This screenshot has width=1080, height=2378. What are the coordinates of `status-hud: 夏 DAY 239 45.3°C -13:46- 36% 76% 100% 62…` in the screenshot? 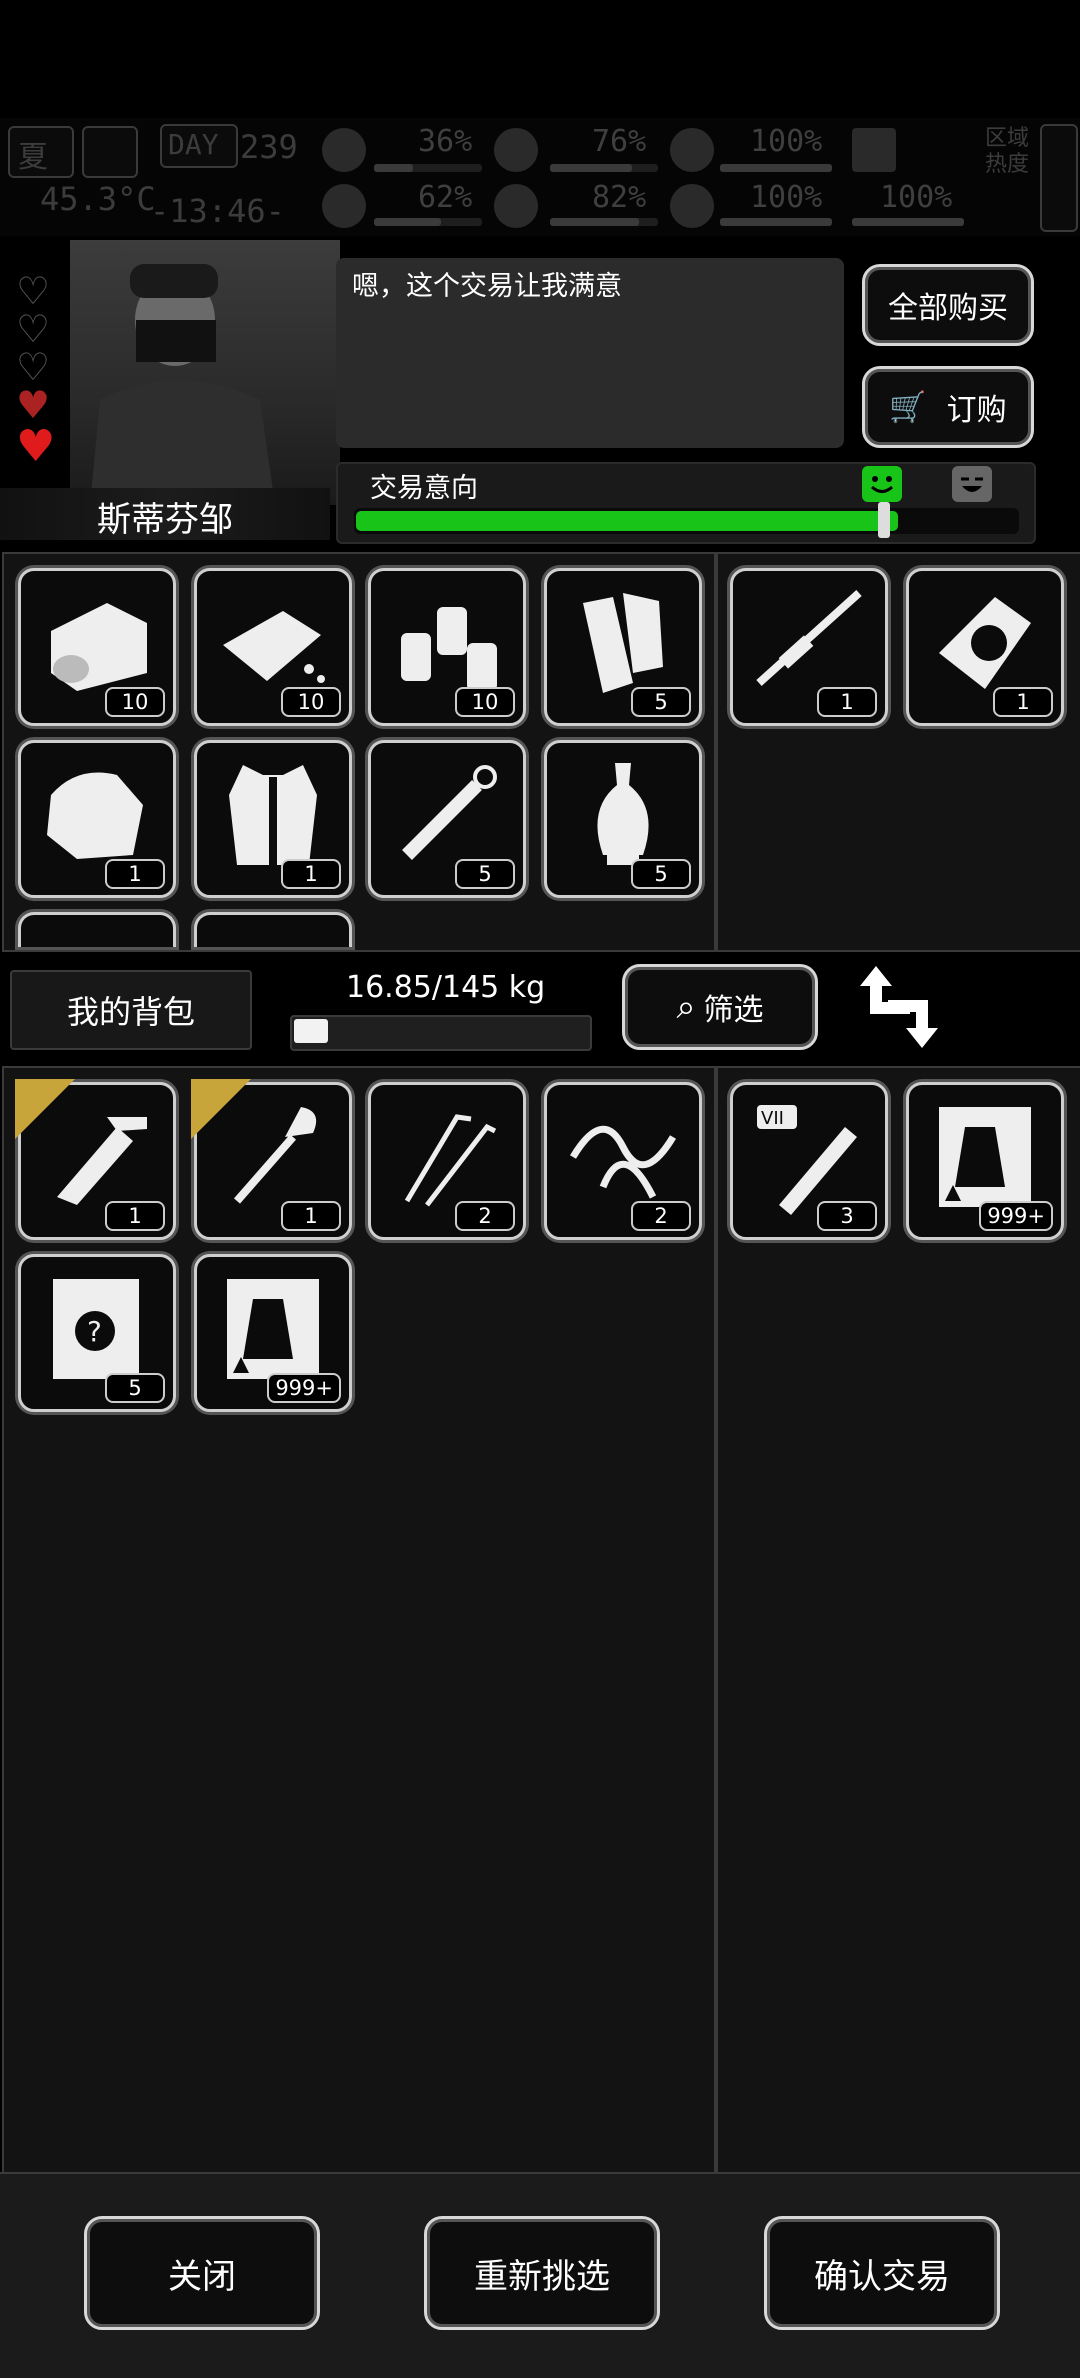 It's located at (540, 177).